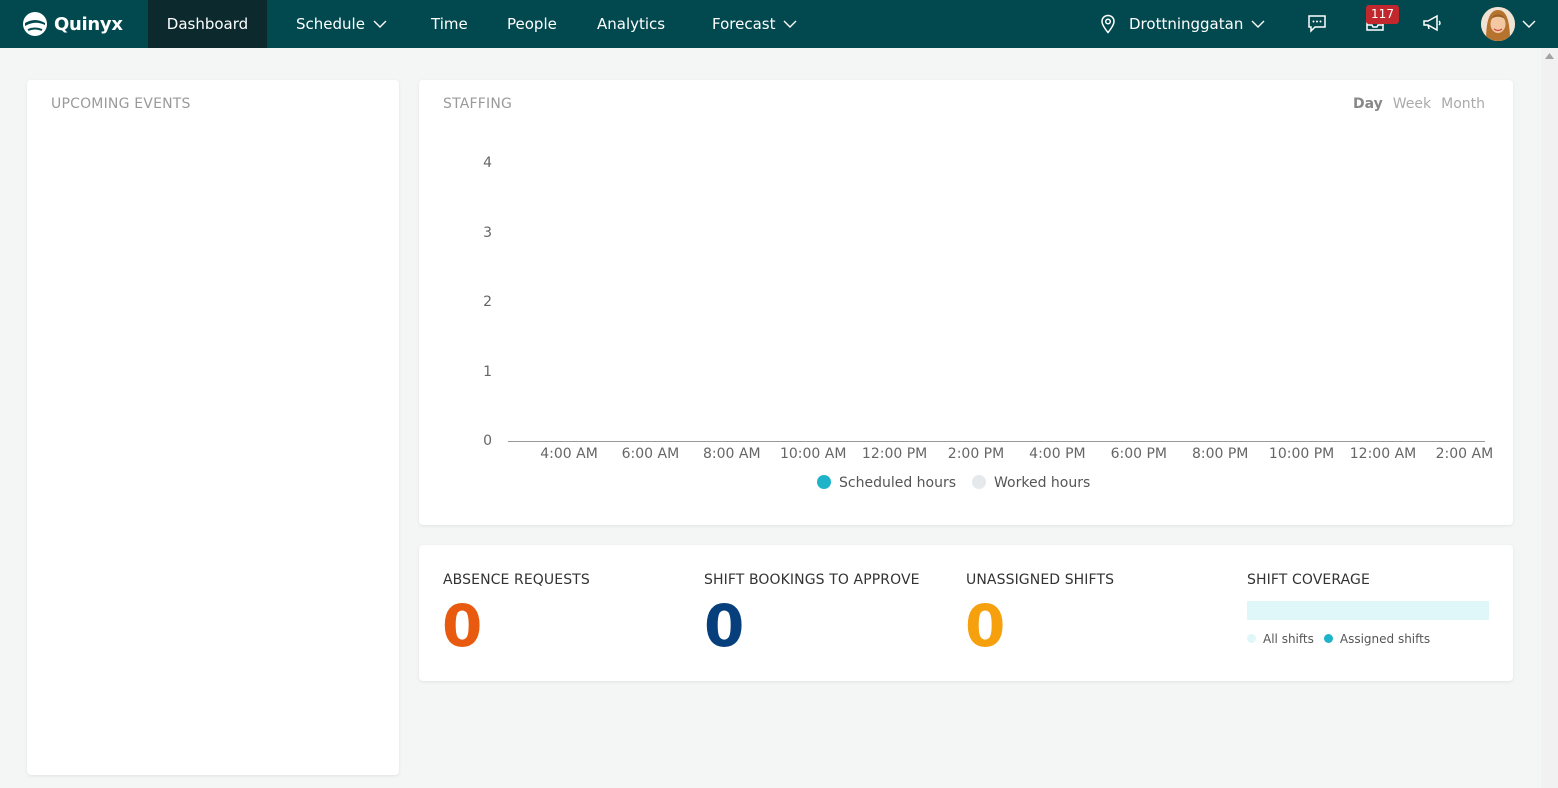  I want to click on avatar, so click(1498, 24).